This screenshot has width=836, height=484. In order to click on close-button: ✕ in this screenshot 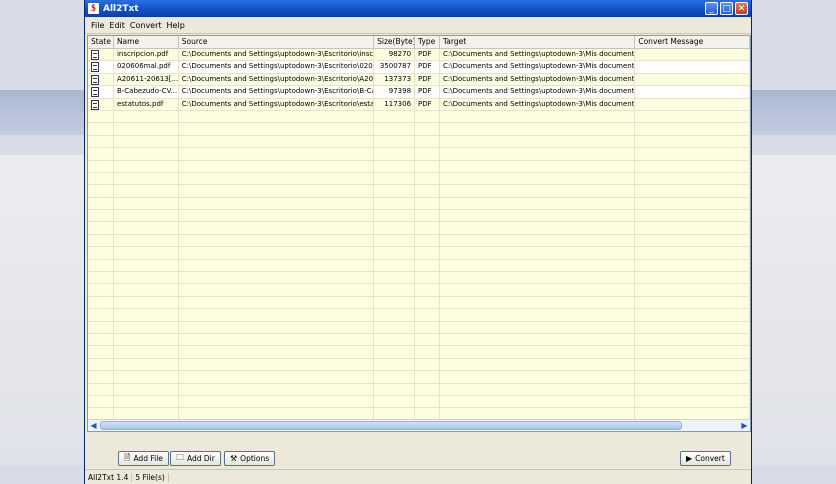, I will do `click(741, 8)`.